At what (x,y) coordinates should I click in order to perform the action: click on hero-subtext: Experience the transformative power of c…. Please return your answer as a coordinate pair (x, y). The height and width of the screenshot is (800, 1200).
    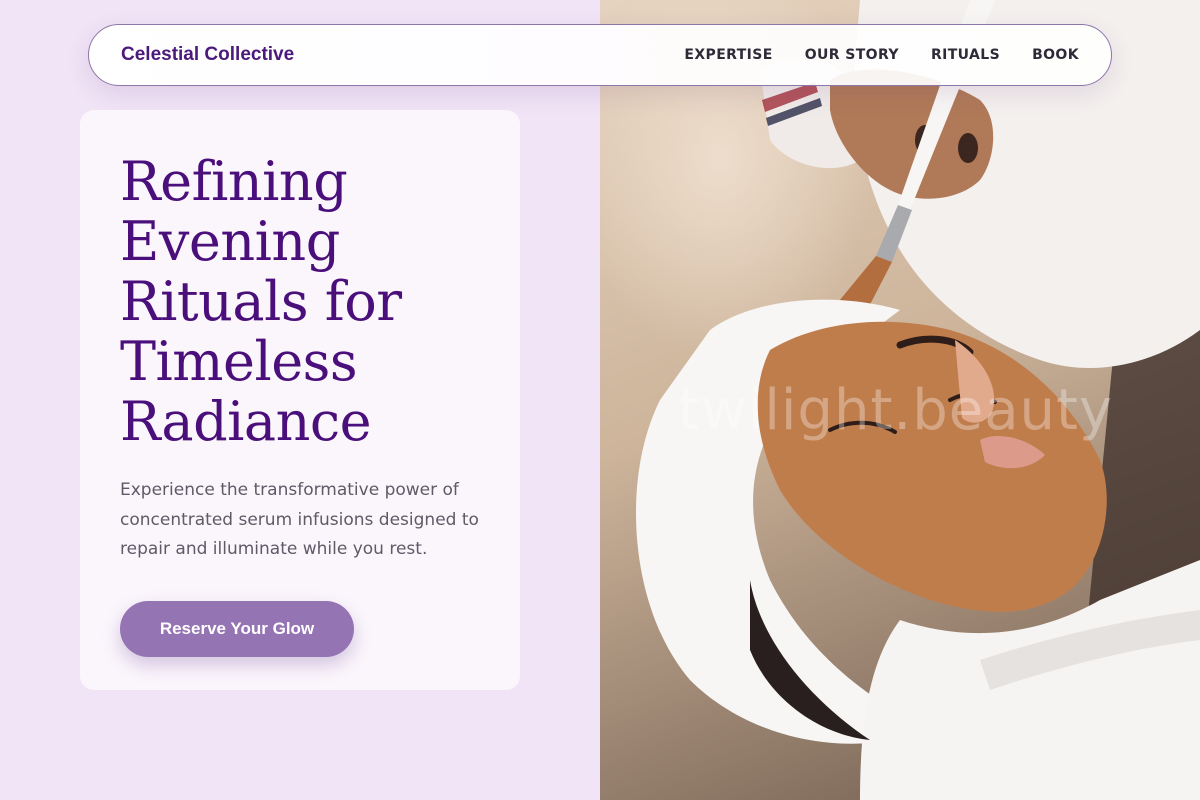
    Looking at the image, I should click on (299, 519).